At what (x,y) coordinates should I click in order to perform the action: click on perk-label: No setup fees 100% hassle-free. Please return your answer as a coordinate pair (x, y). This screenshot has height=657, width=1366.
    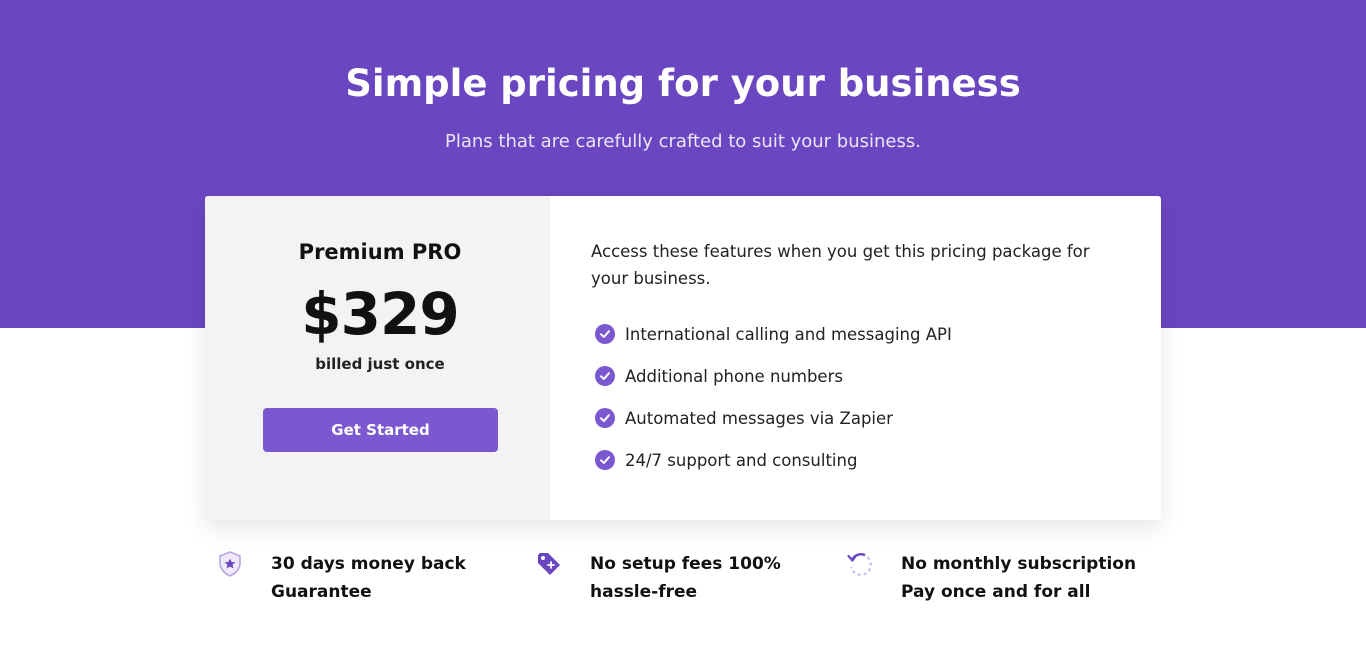
    Looking at the image, I should click on (685, 578).